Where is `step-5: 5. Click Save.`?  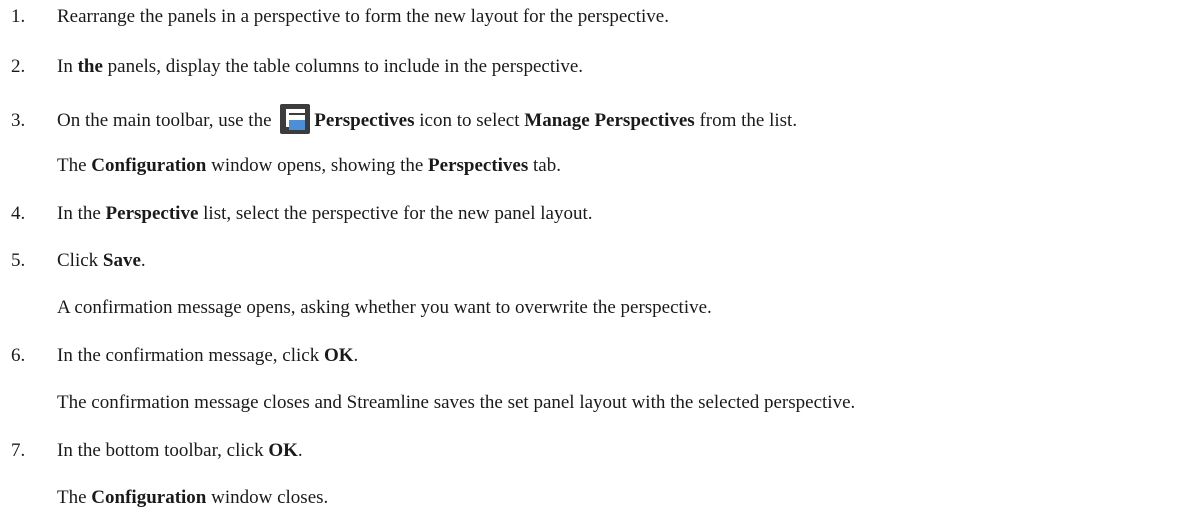 step-5: 5. Click Save. is located at coordinates (591, 261).